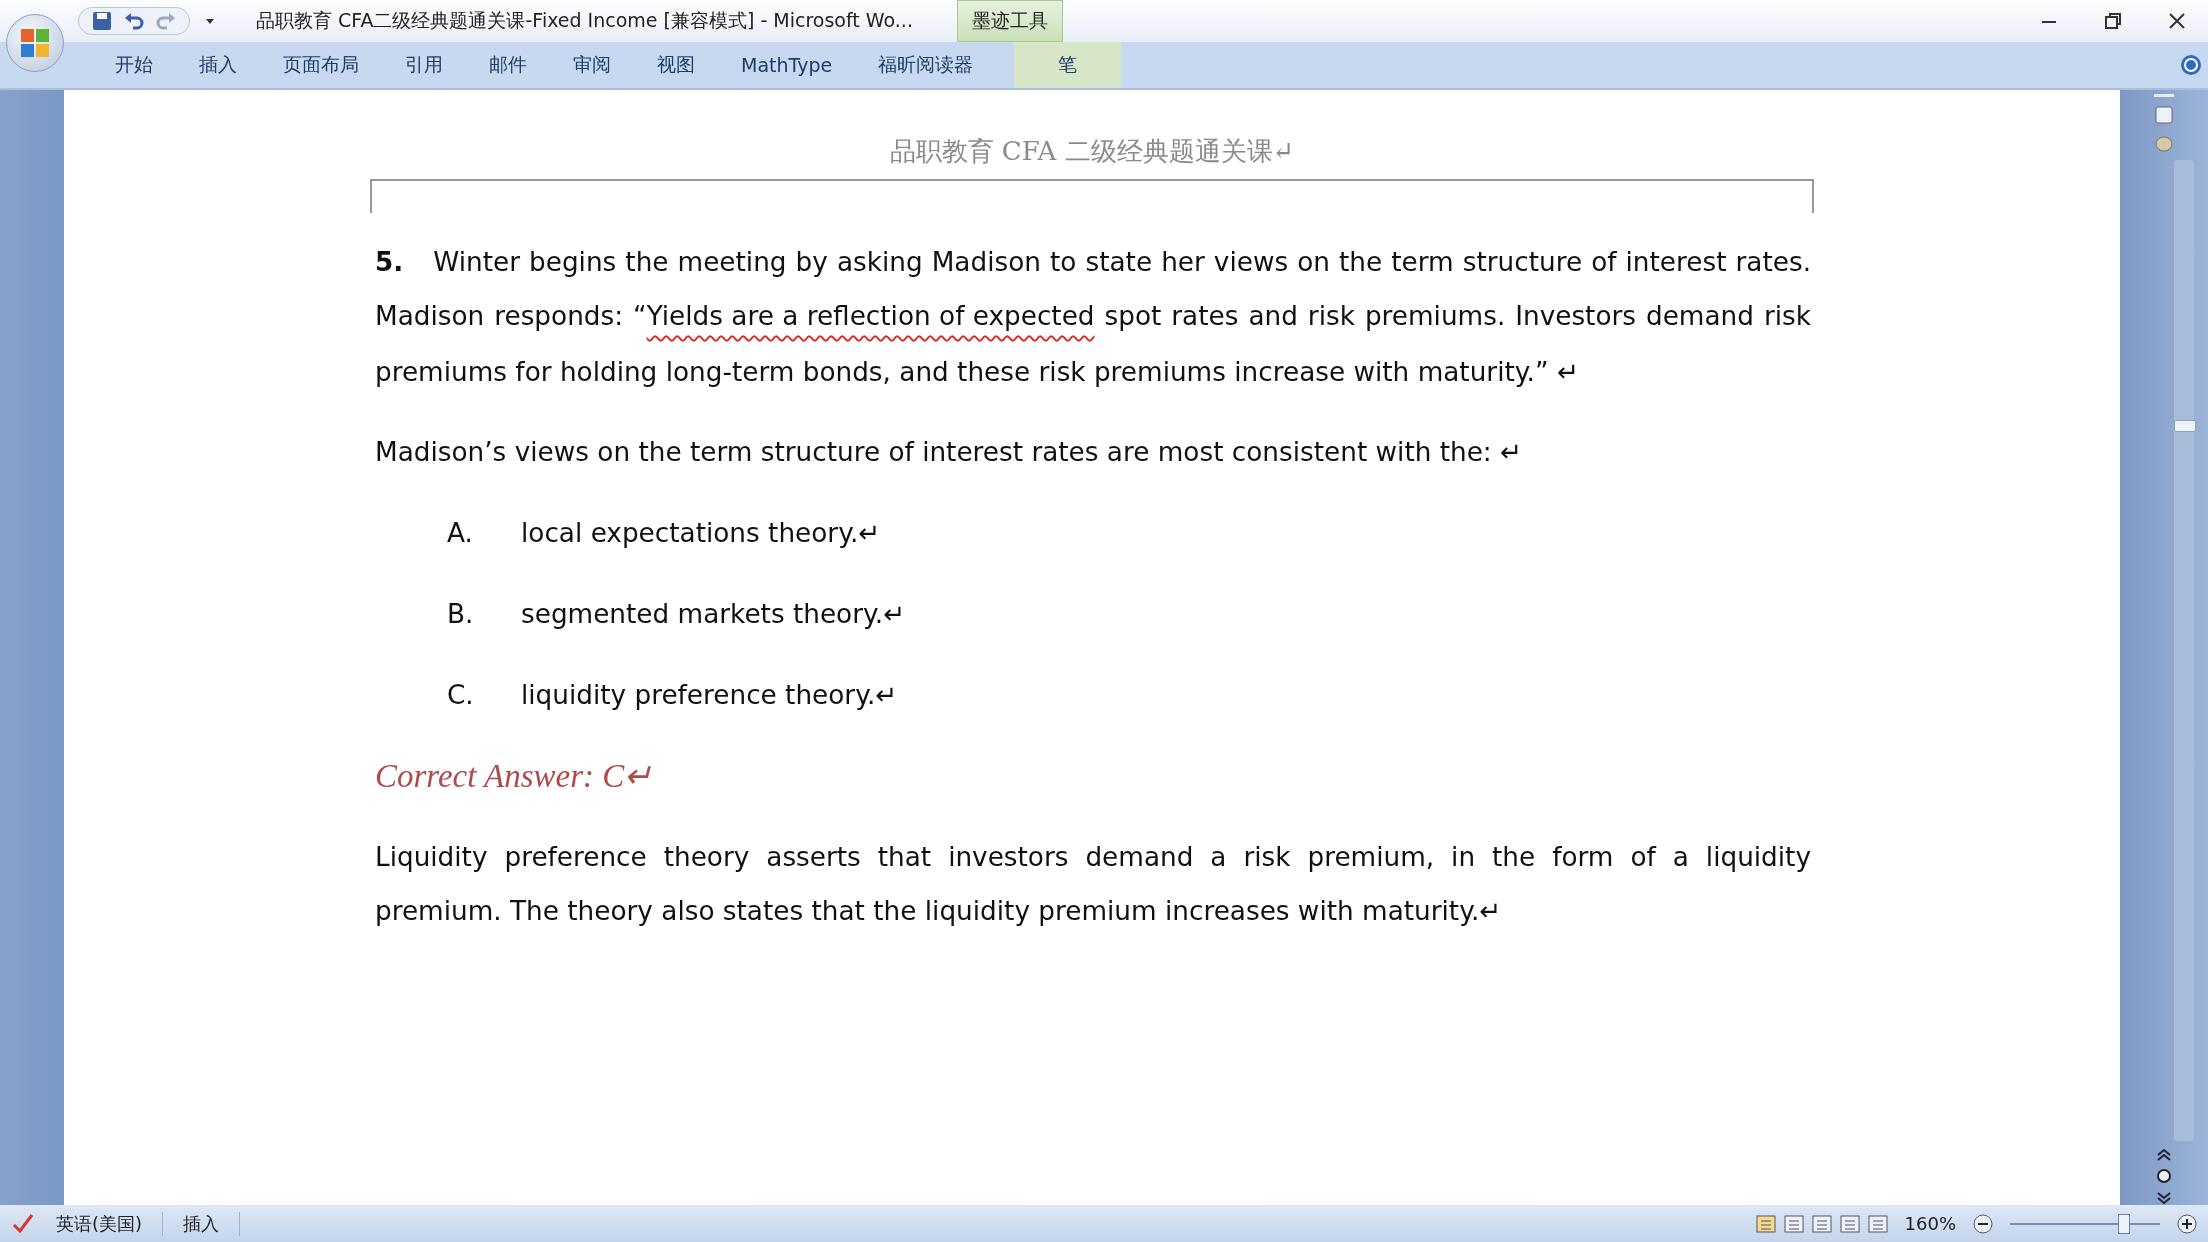 This screenshot has width=2208, height=1242. Describe the element at coordinates (2191, 65) in the screenshot. I see `help-icon` at that location.